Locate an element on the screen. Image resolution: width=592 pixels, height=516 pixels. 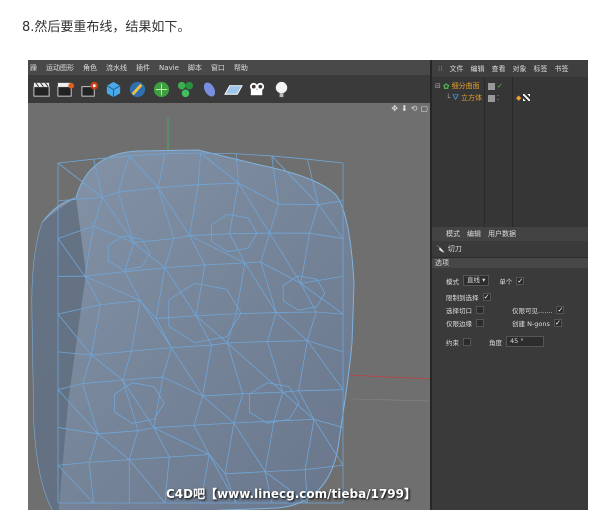
tree-branch-icon: └ is located at coordinates (448, 98).